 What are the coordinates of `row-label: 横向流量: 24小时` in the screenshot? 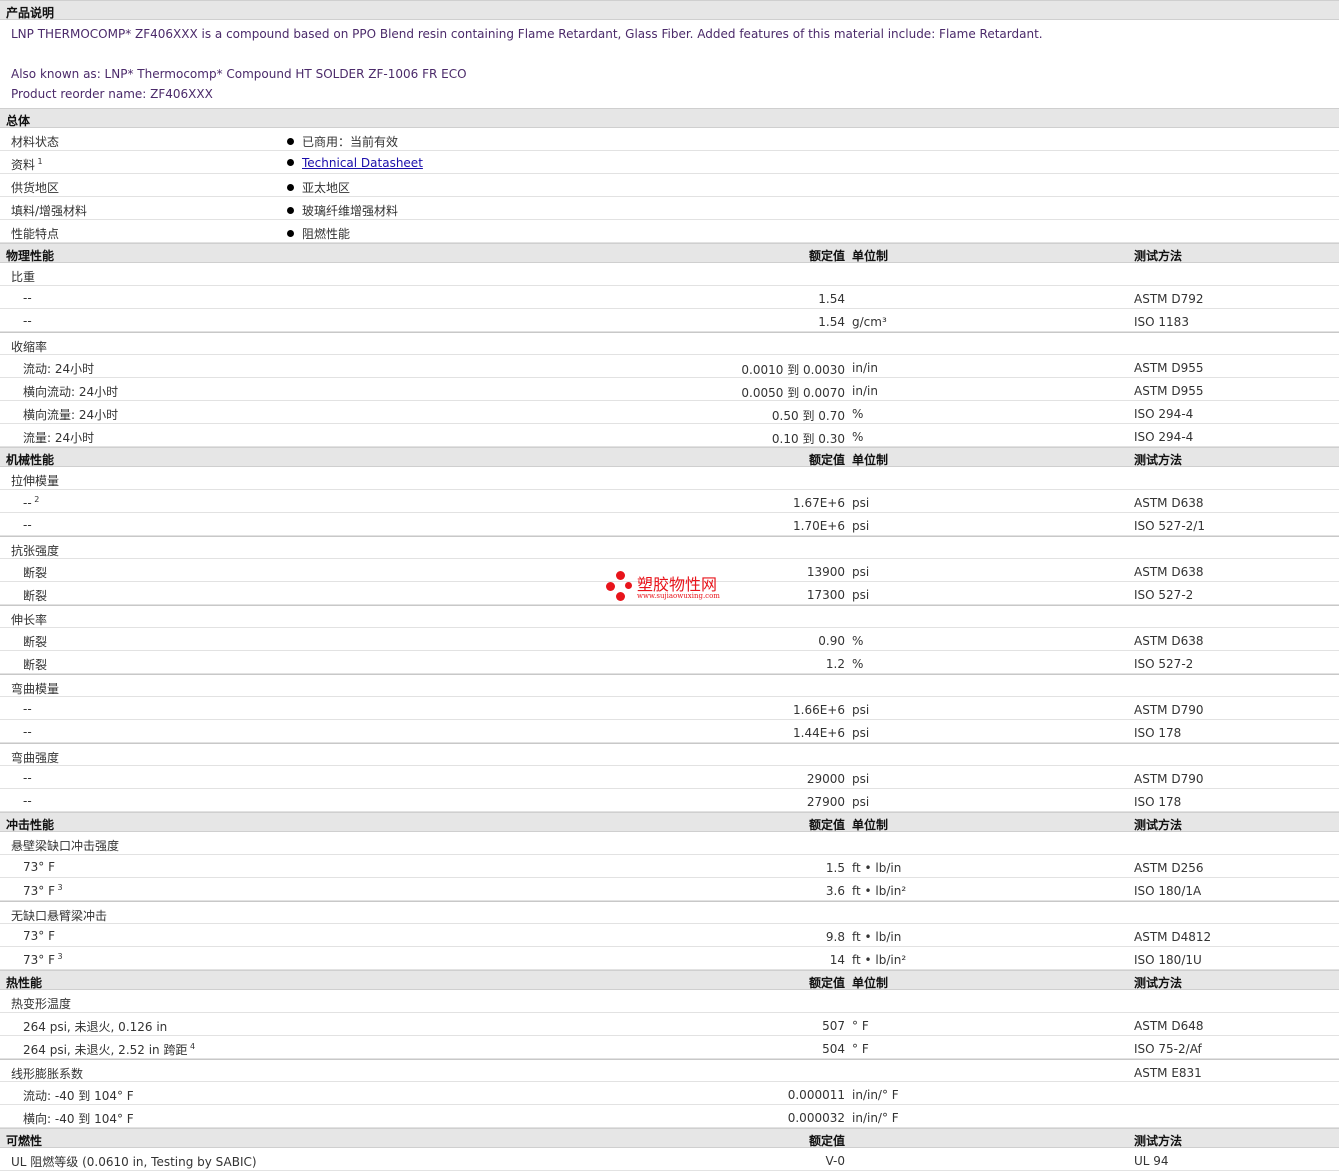 It's located at (71, 415).